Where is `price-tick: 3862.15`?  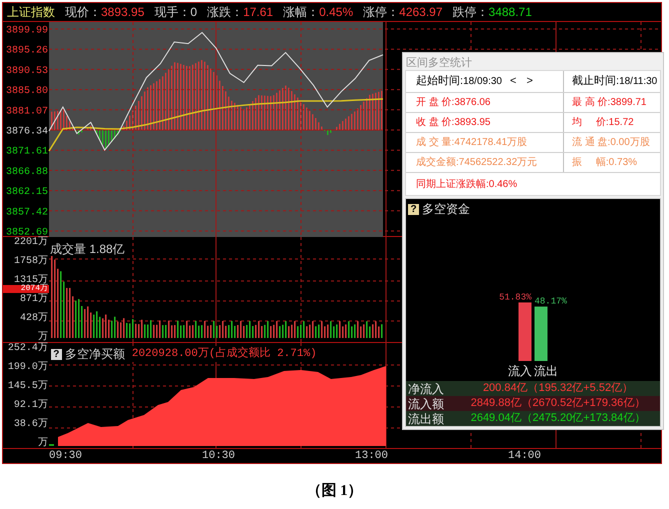
price-tick: 3862.15 is located at coordinates (27, 192).